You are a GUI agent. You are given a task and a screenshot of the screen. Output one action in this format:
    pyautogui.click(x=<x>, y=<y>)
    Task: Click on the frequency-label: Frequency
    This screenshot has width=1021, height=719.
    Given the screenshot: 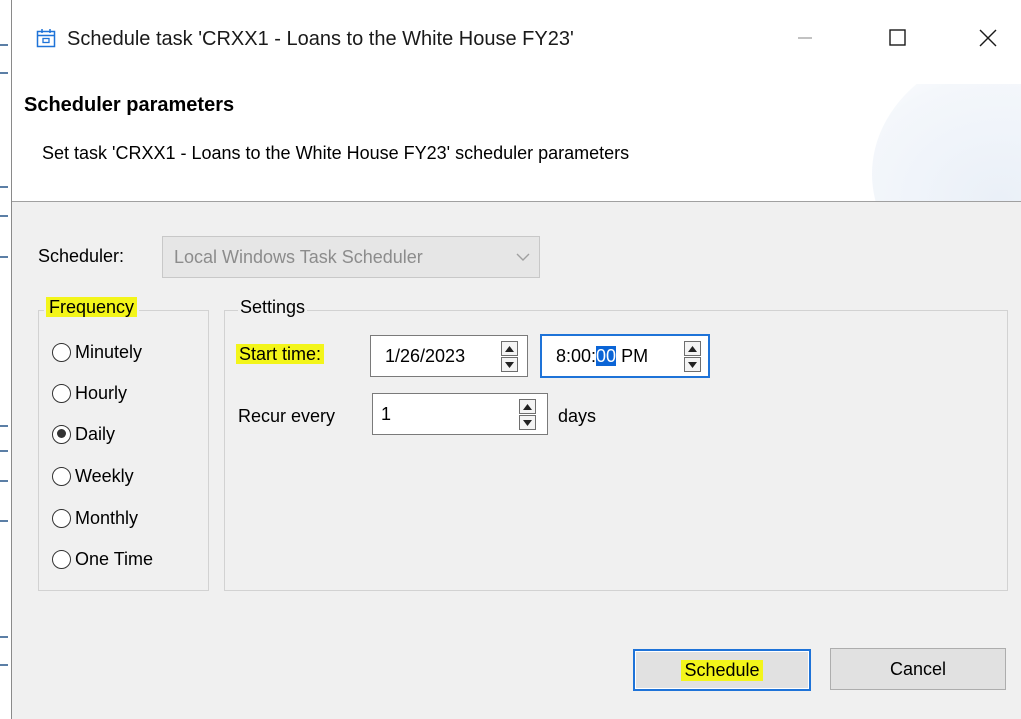 What is the action you would take?
    pyautogui.click(x=92, y=307)
    